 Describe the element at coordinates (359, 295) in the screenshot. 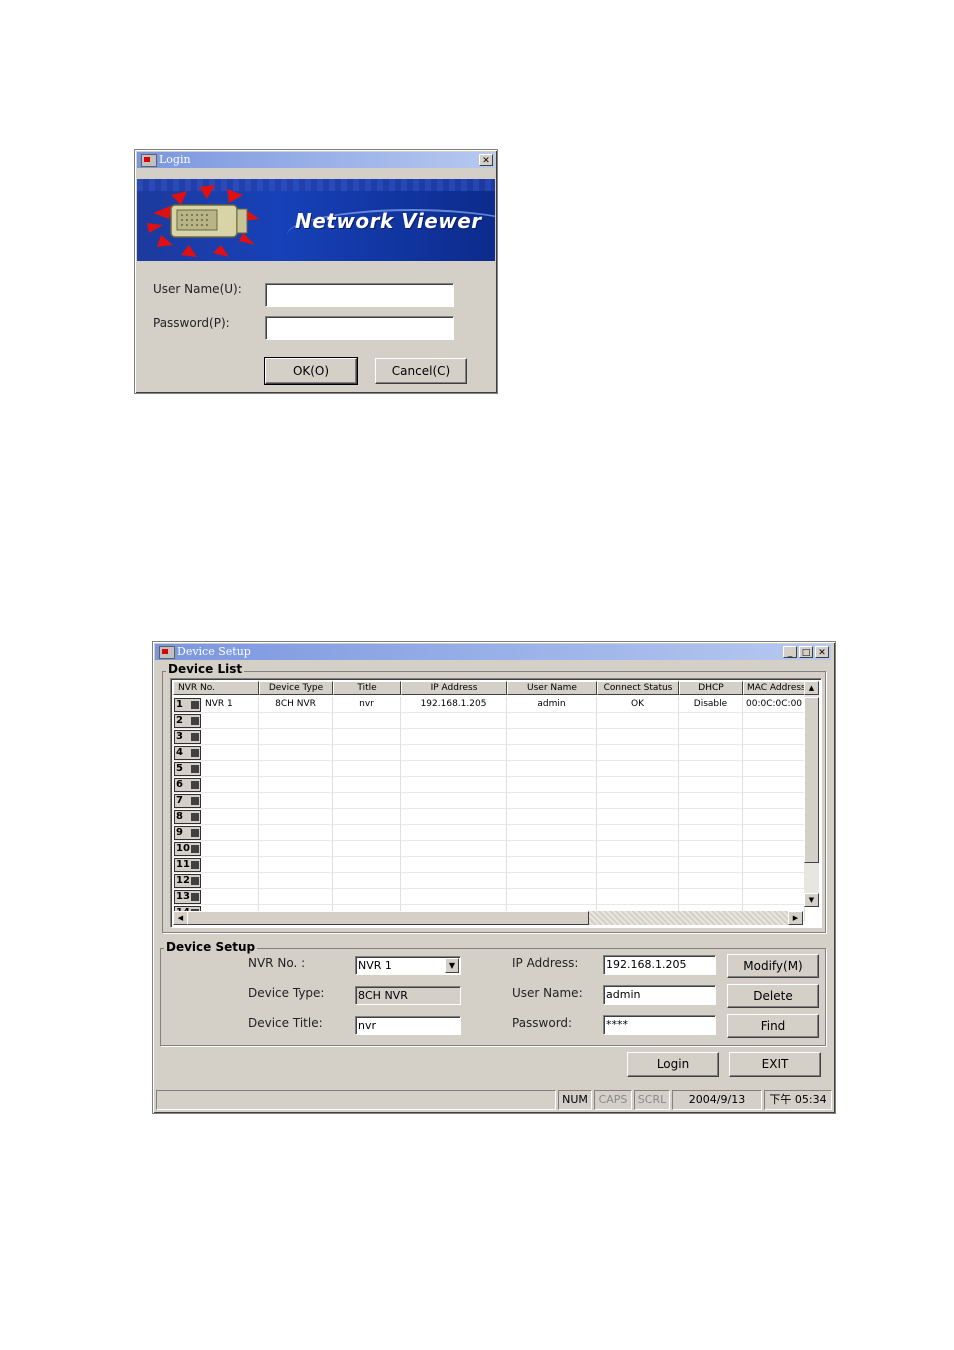

I see `username-input` at that location.